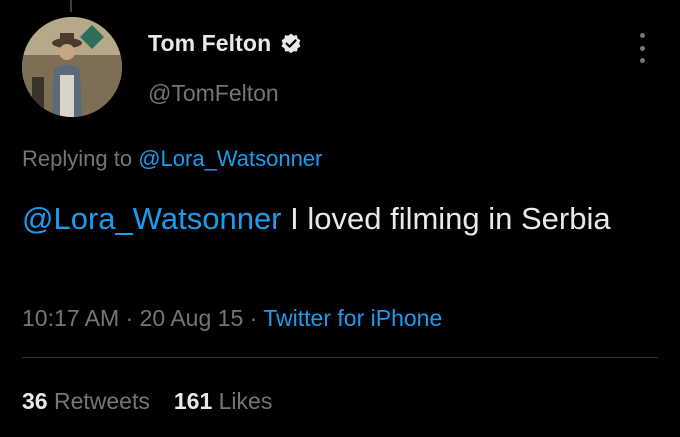 This screenshot has height=437, width=680. I want to click on author-name-row: Tom Felton, so click(225, 43).